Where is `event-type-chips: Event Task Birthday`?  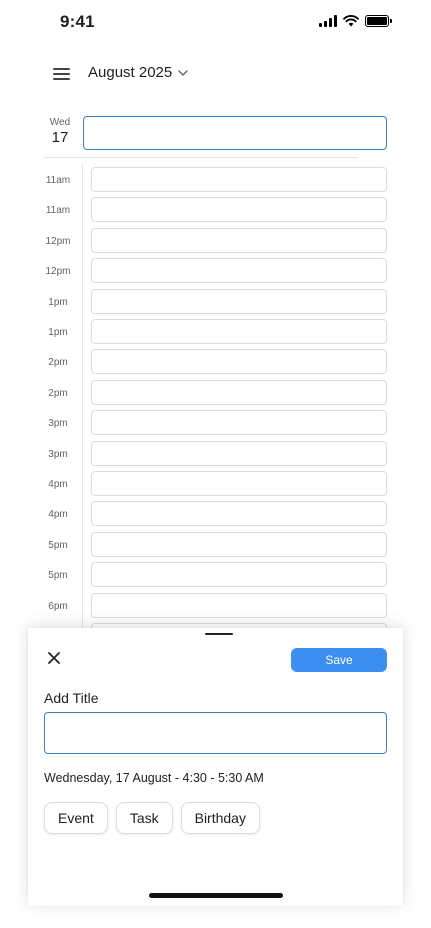 event-type-chips: Event Task Birthday is located at coordinates (152, 818).